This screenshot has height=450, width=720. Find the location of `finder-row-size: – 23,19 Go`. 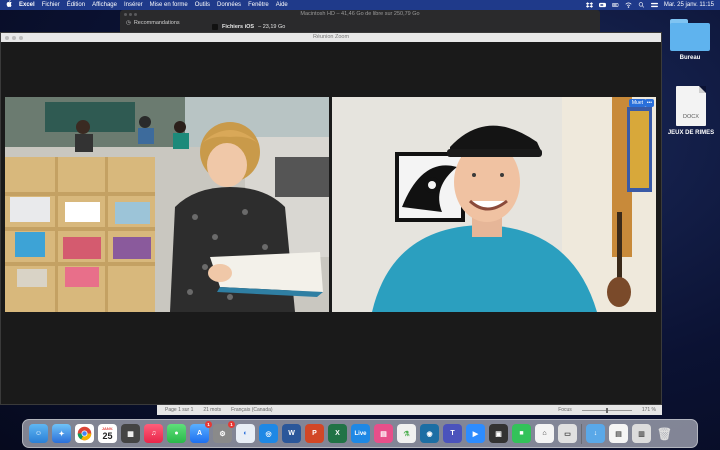

finder-row-size: – 23,19 Go is located at coordinates (272, 27).